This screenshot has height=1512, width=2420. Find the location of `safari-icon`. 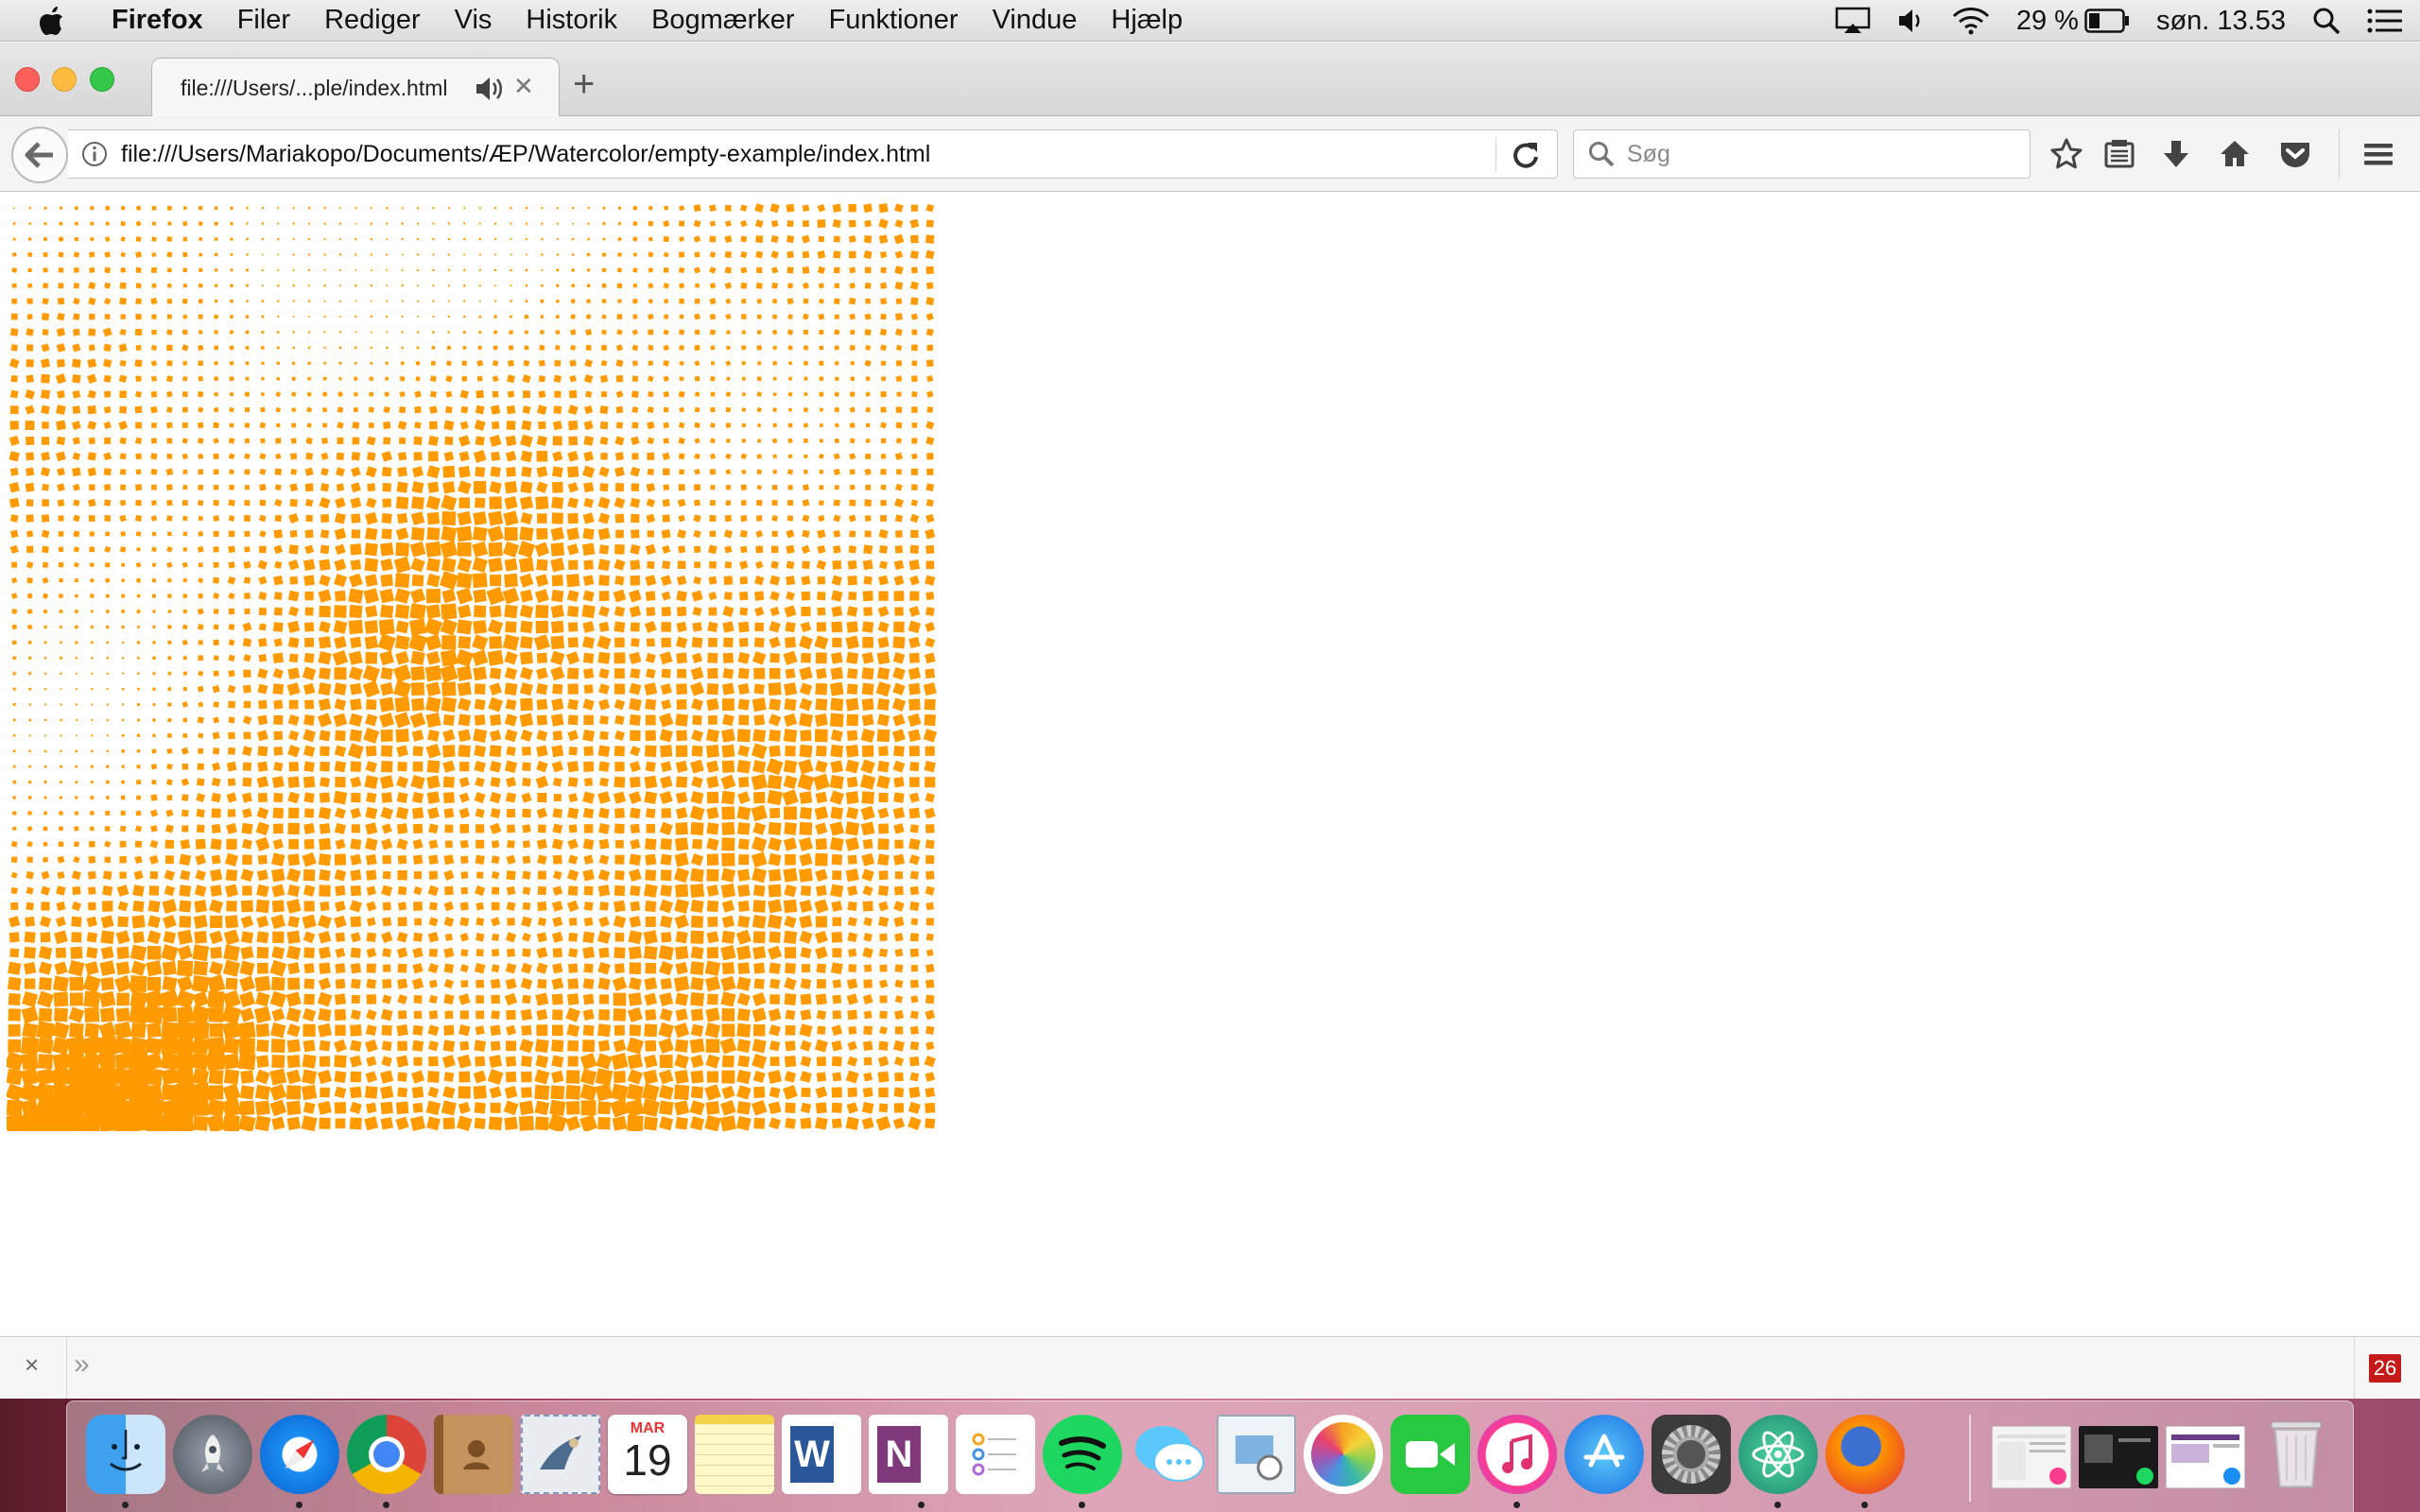

safari-icon is located at coordinates (299, 1454).